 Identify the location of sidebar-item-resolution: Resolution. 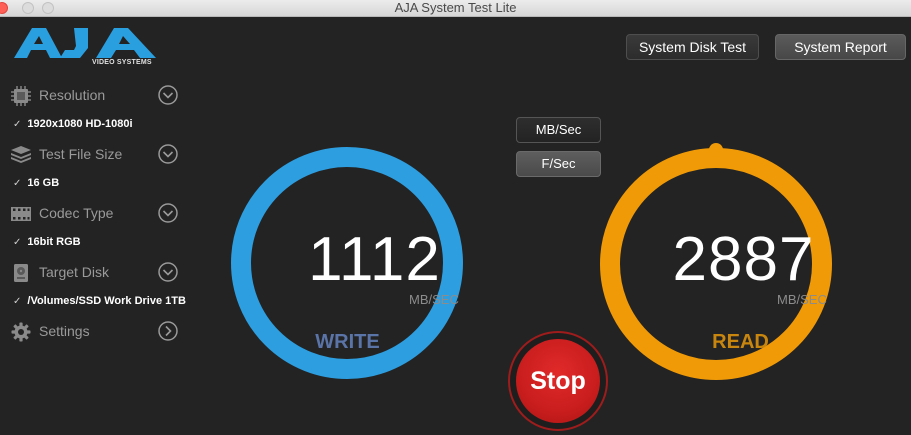
(96, 96).